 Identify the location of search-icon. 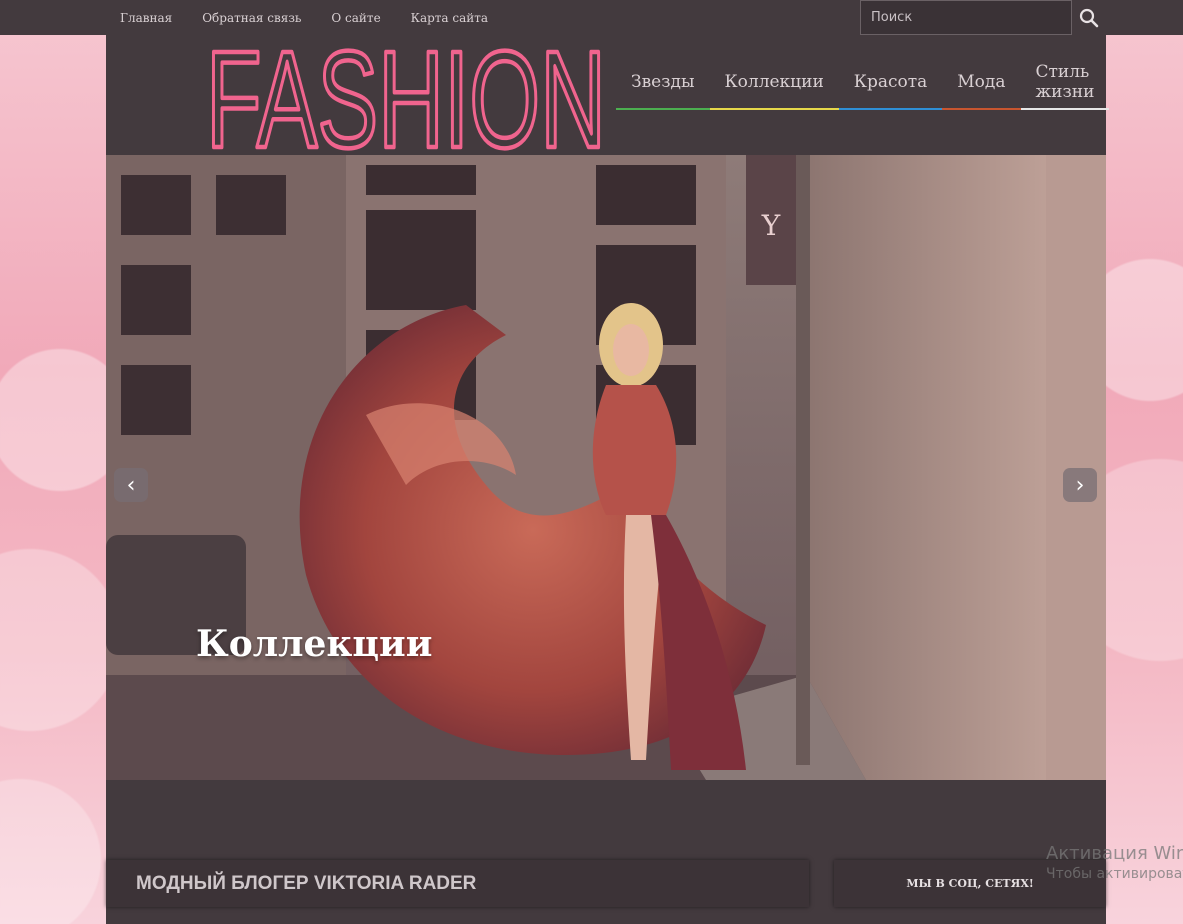
(1089, 17).